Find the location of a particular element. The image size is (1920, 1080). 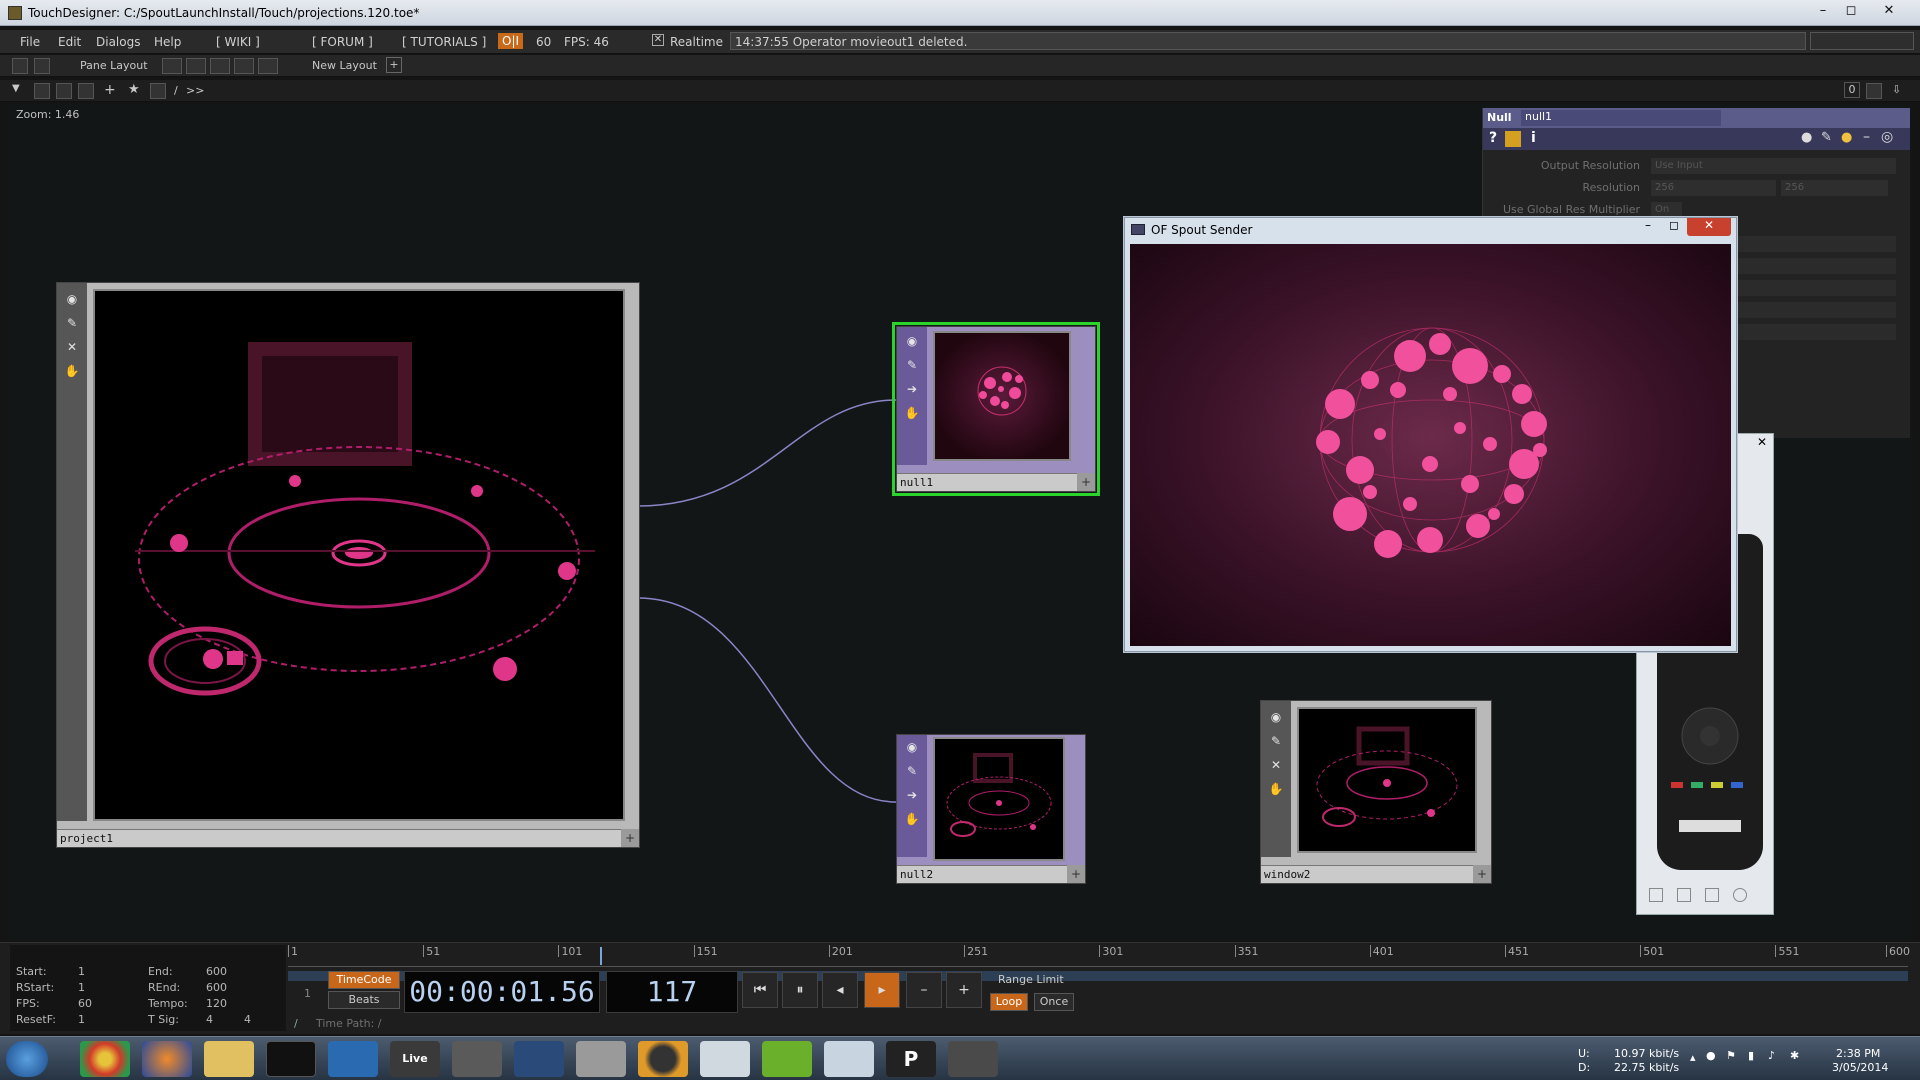

layout-5-icon is located at coordinates (268, 66).